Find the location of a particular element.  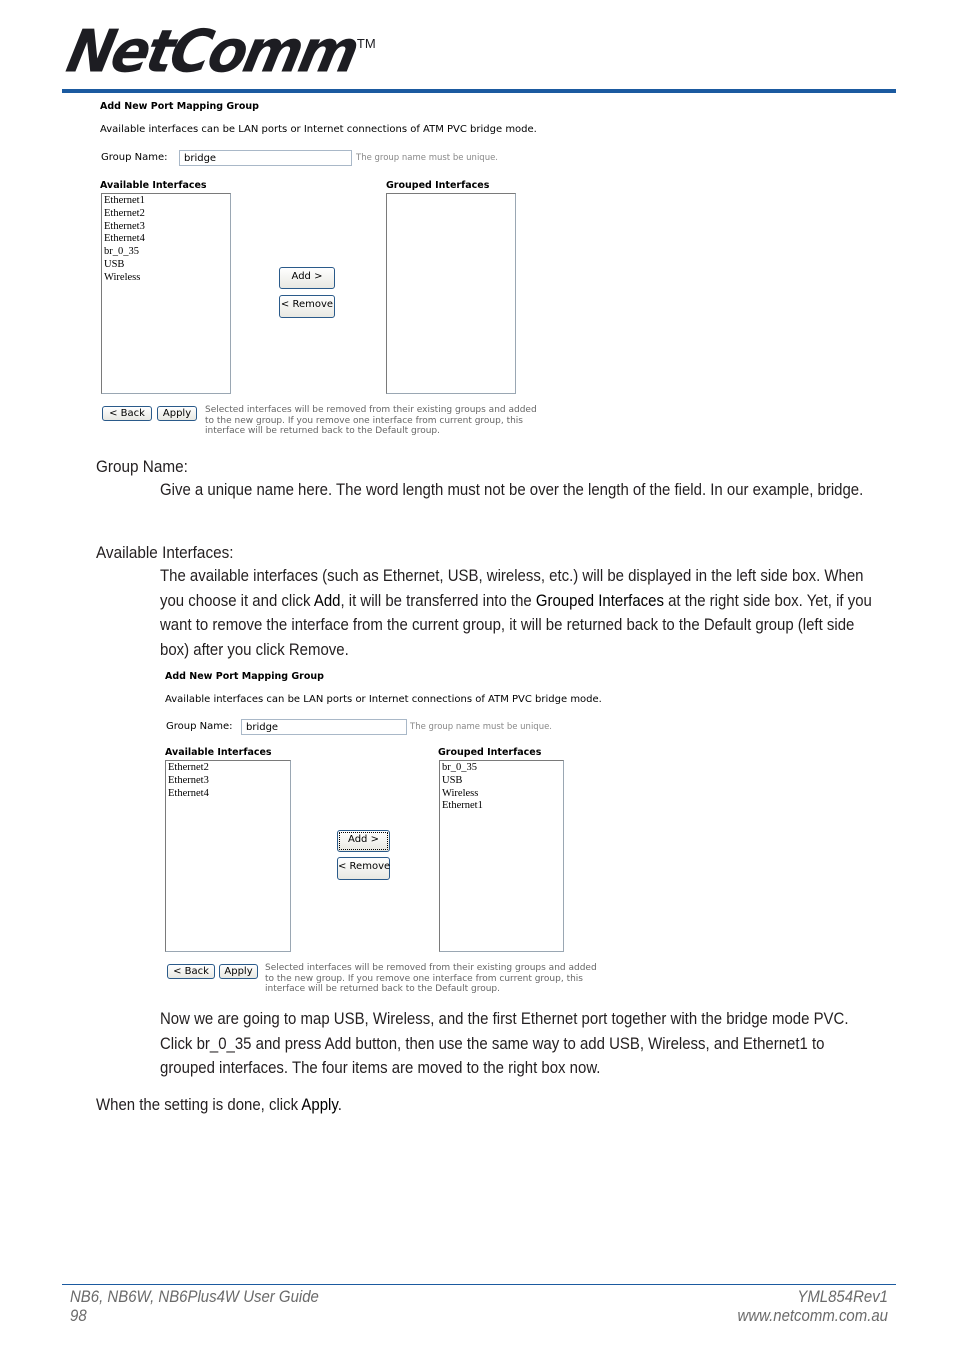

header-divider is located at coordinates (479, 91).